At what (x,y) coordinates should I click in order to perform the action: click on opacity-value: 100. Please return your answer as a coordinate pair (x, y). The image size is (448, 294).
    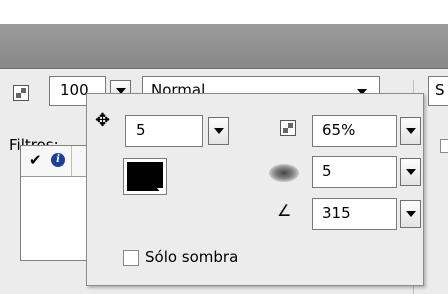
    Looking at the image, I should click on (74, 90).